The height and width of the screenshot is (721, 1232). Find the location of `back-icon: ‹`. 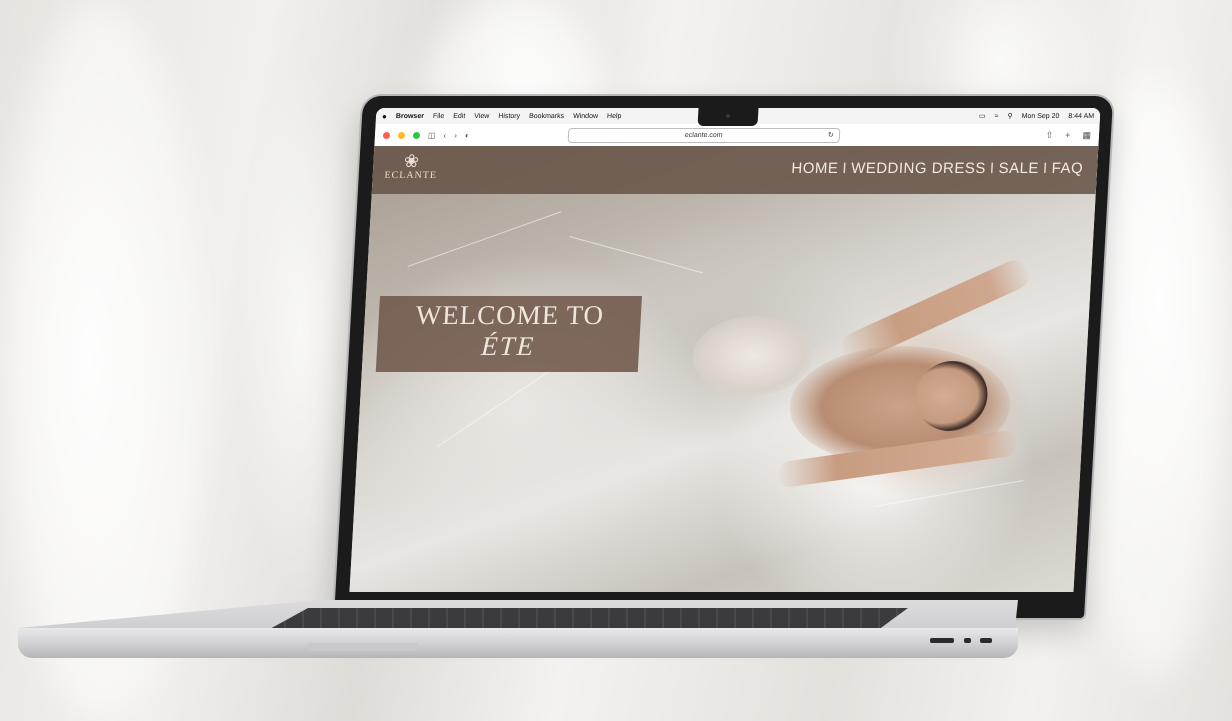

back-icon: ‹ is located at coordinates (444, 135).